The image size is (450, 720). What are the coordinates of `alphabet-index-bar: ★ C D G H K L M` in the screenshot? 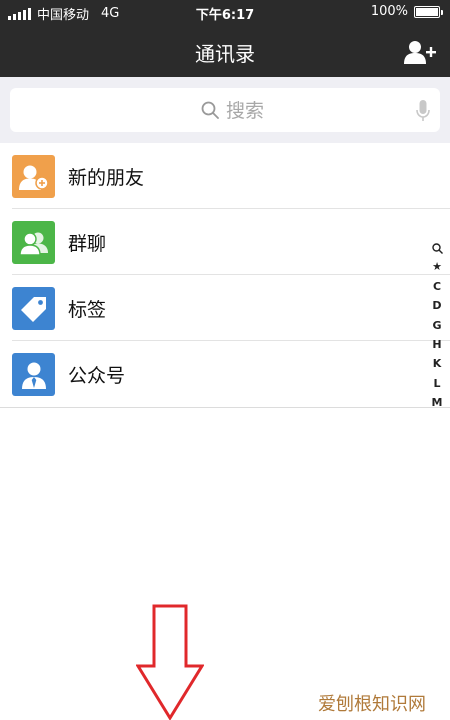 It's located at (437, 325).